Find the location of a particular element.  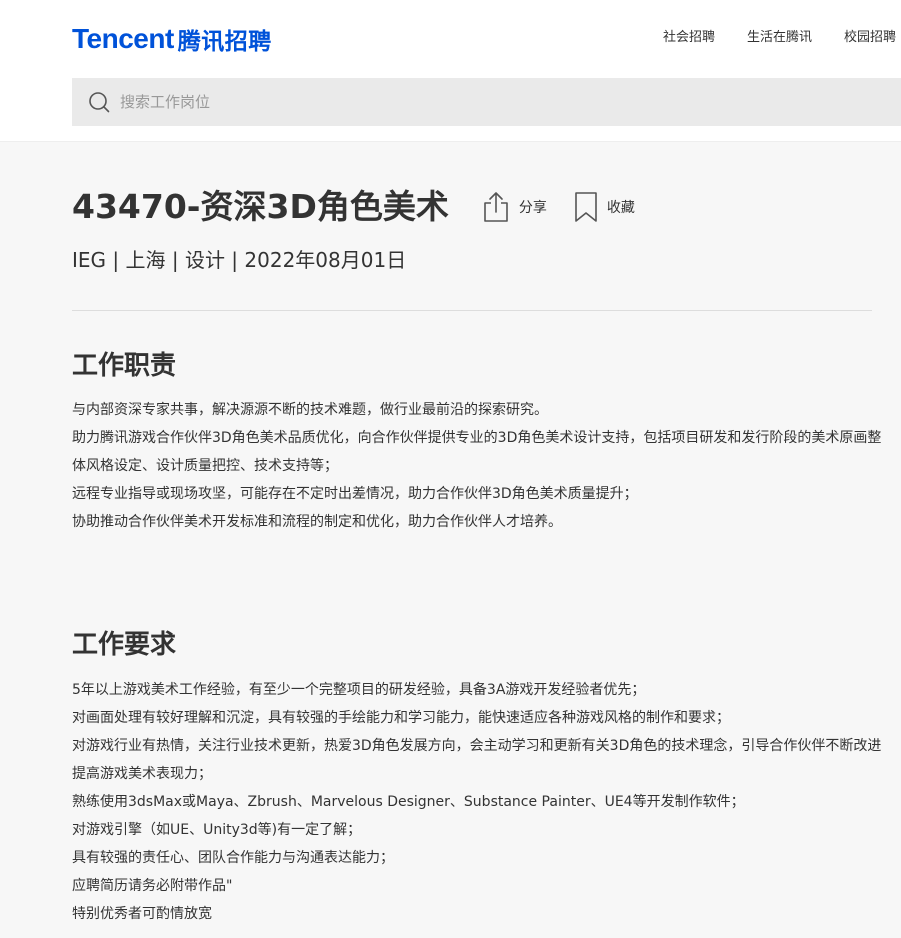

logo-text-cn: 腾讯招聘 is located at coordinates (224, 42).